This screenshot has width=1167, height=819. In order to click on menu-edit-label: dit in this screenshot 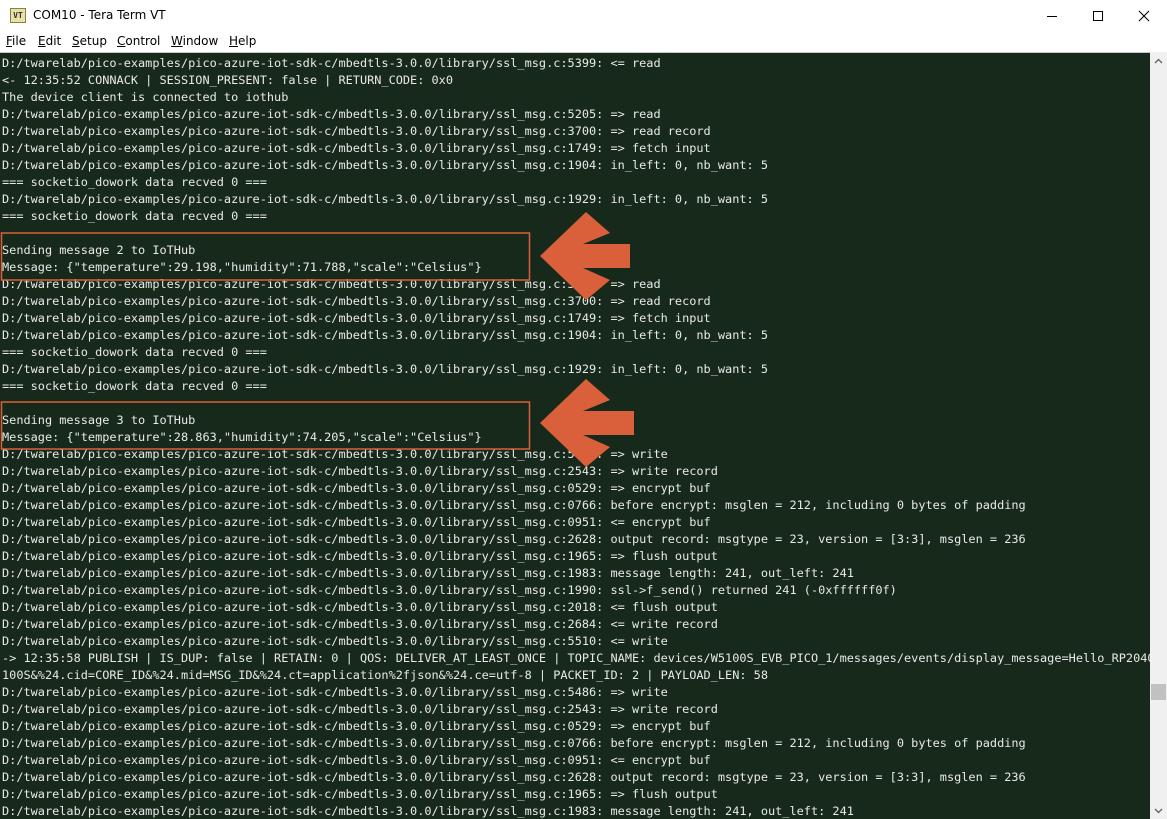, I will do `click(53, 41)`.